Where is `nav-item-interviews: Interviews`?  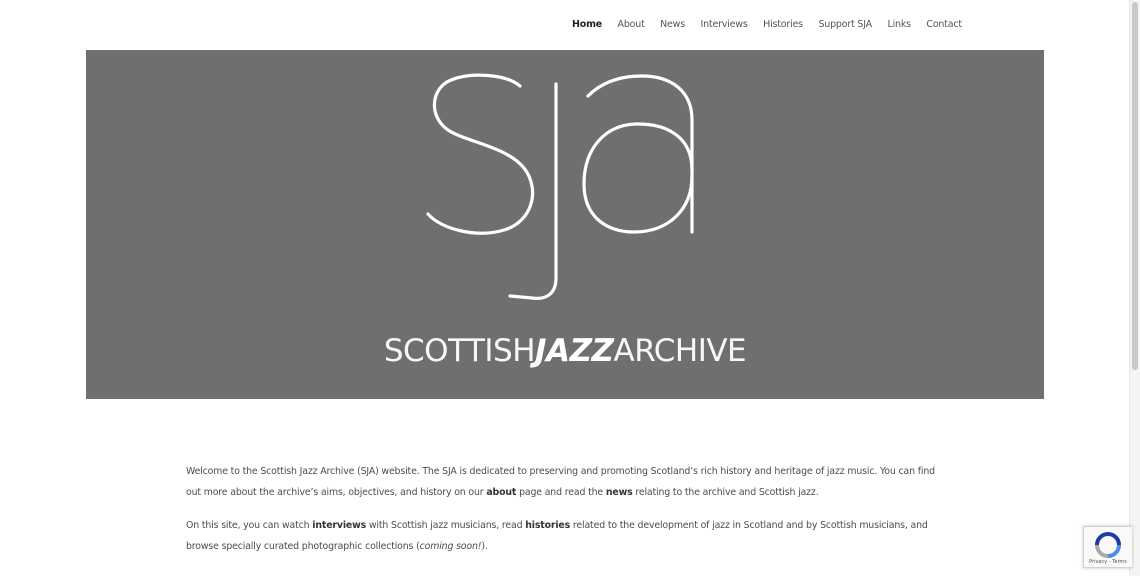 nav-item-interviews: Interviews is located at coordinates (724, 24).